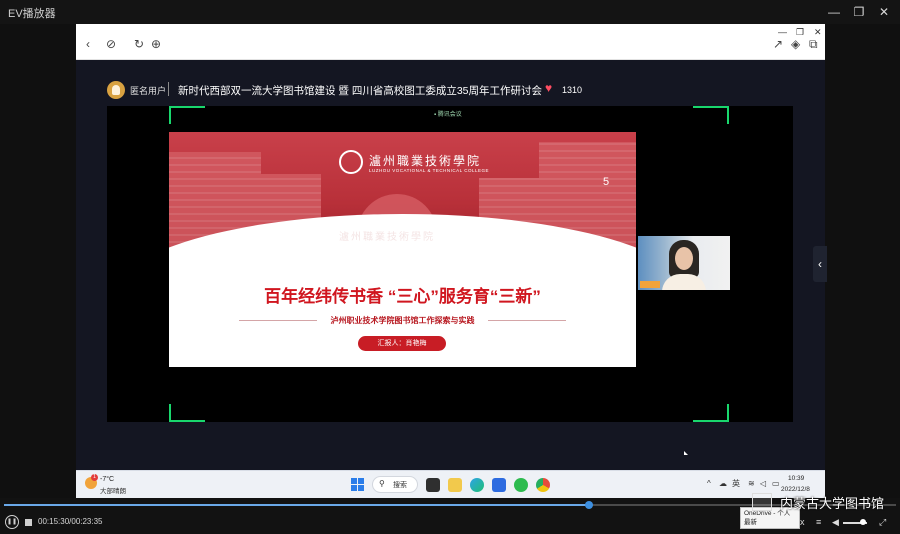  Describe the element at coordinates (450, 42) in the screenshot. I see `browser-toolbar: ‹ ⊘ ↻ ⊕ ↗ ◈ ⧉ — ❐ ✕` at that location.